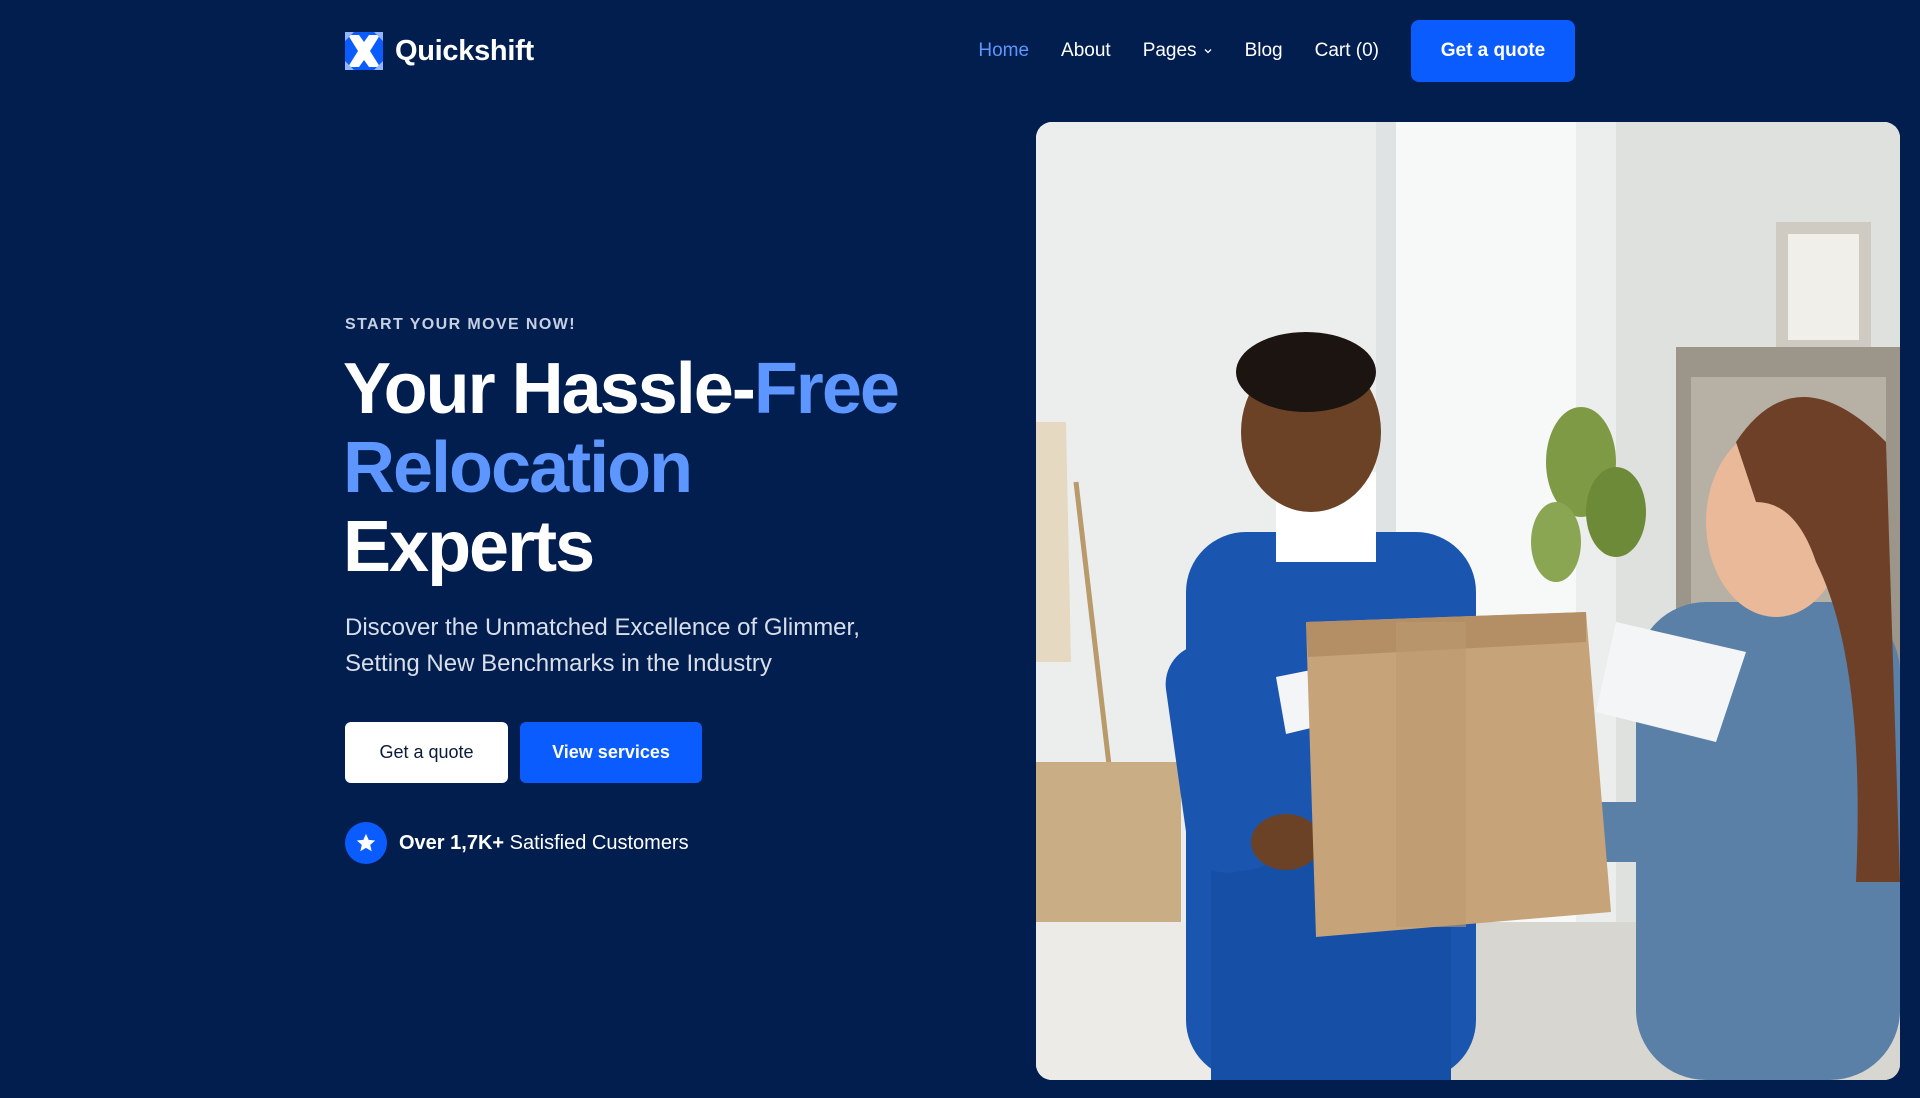  I want to click on nav-blog-label: Blog, so click(1263, 50).